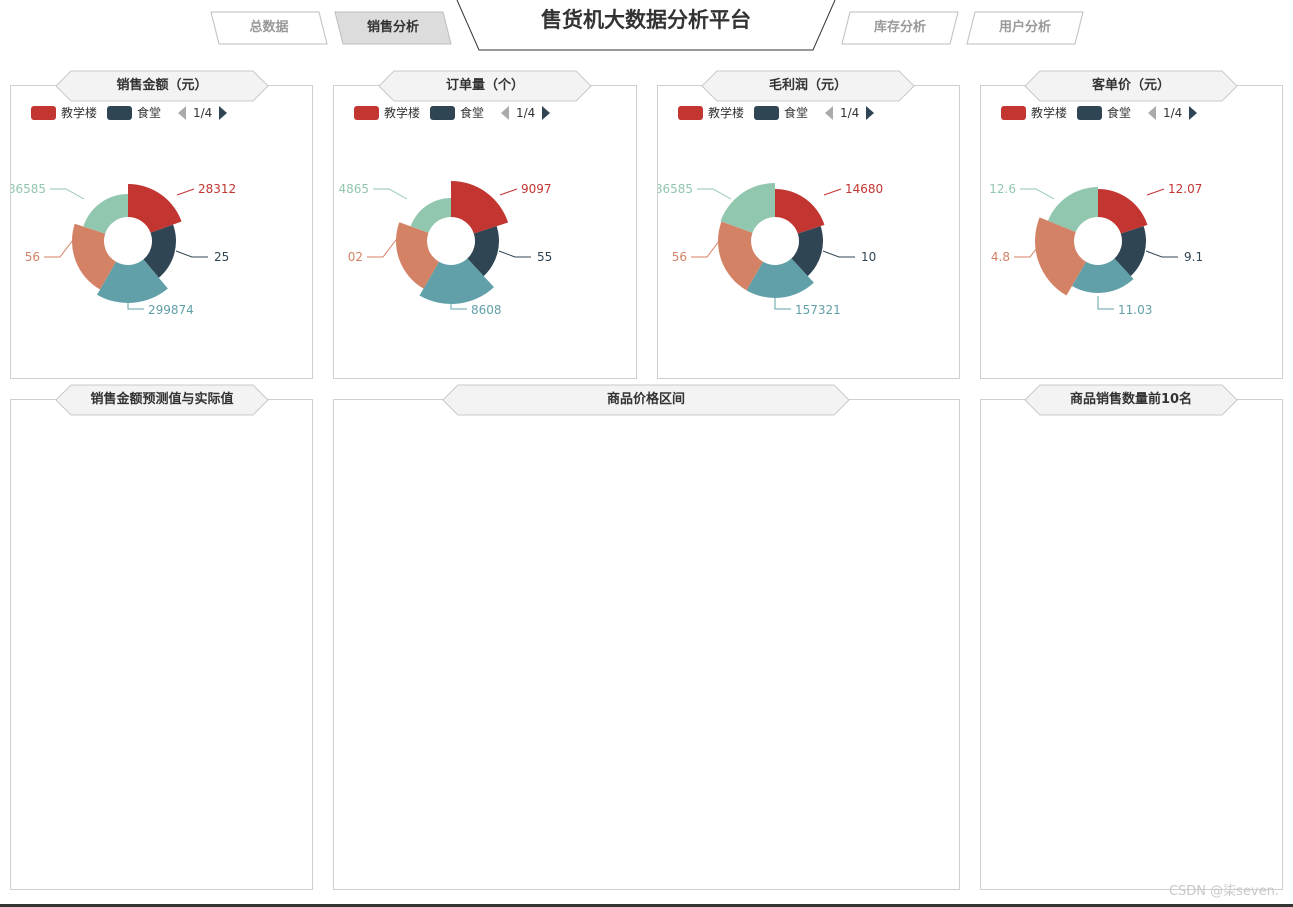 The width and height of the screenshot is (1293, 907). I want to click on data-label: 157321, so click(818, 310).